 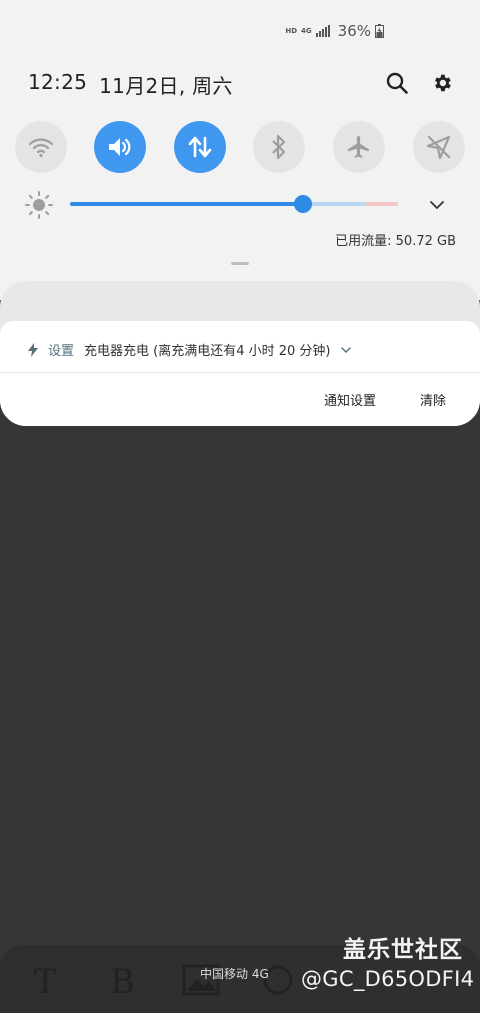 What do you see at coordinates (385, 399) in the screenshot?
I see `notification-actions: 通知设置 清除` at bounding box center [385, 399].